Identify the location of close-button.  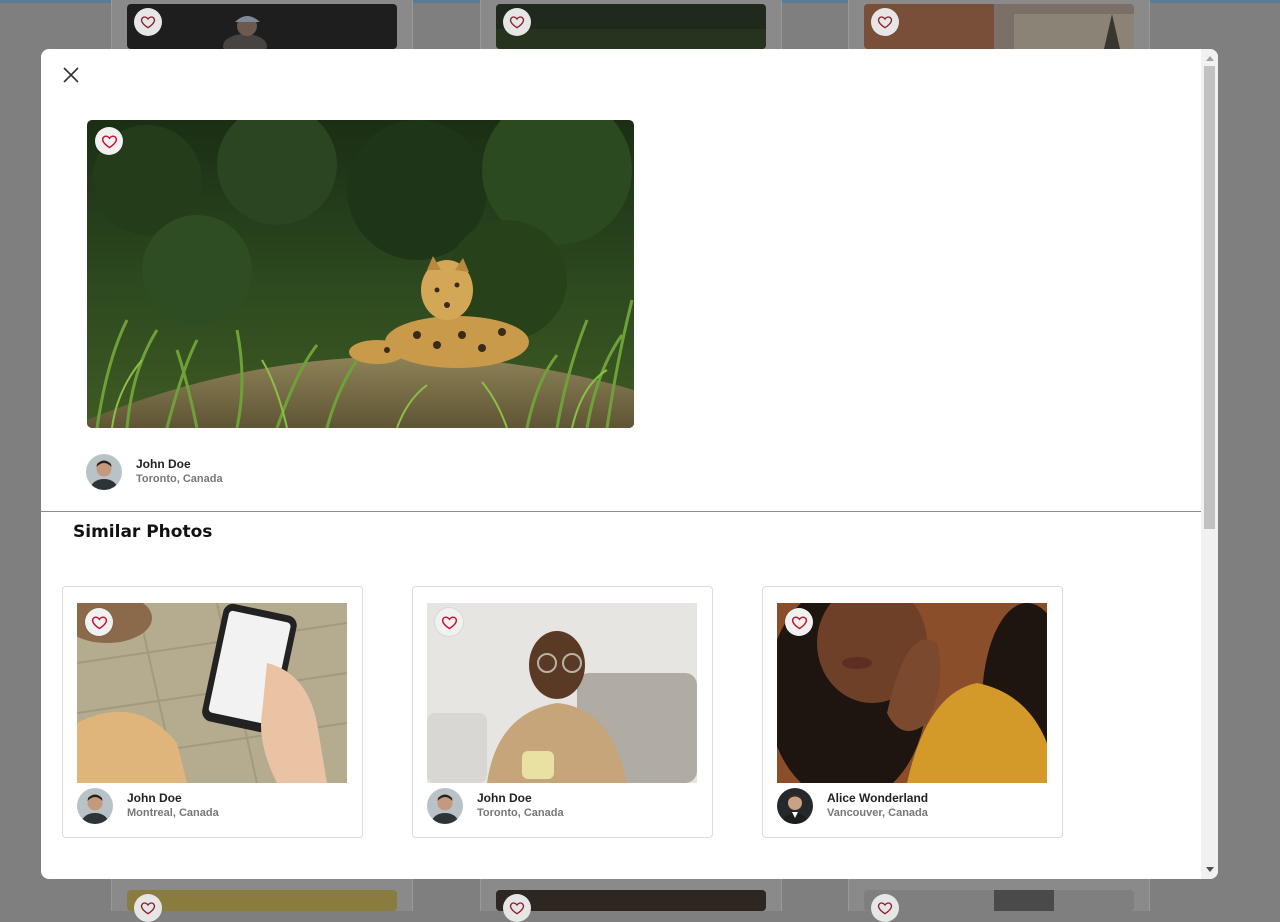
(71, 75).